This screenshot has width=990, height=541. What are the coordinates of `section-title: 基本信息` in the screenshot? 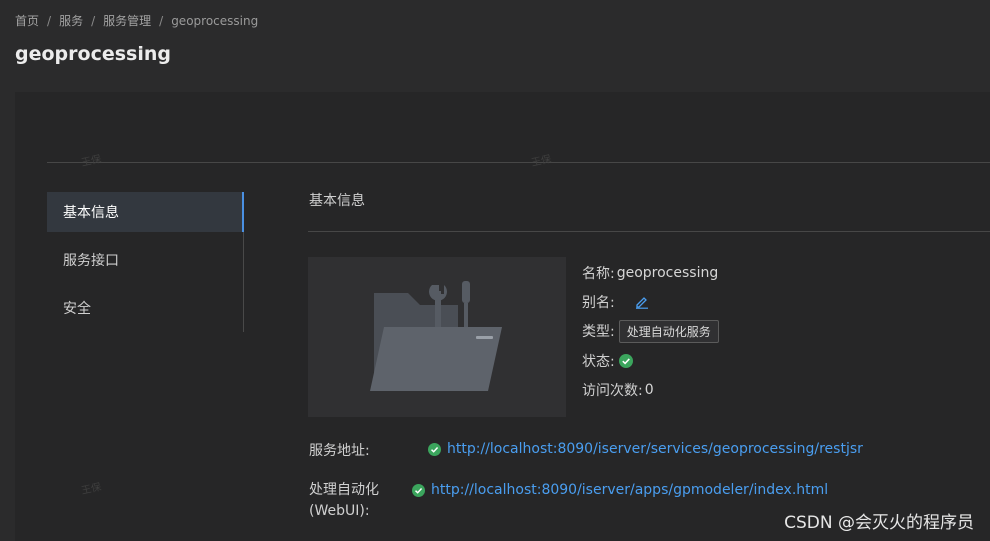 It's located at (337, 201).